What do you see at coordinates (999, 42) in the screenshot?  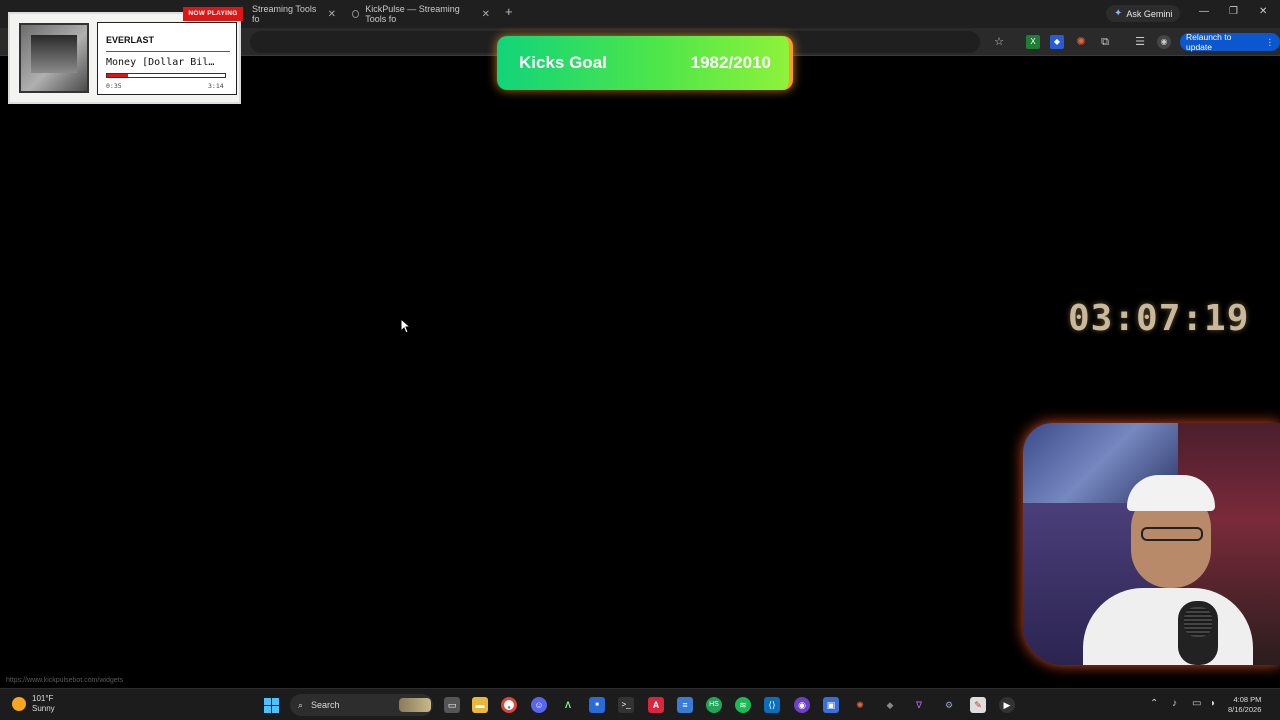 I see `bookmark-star-icon: ☆` at bounding box center [999, 42].